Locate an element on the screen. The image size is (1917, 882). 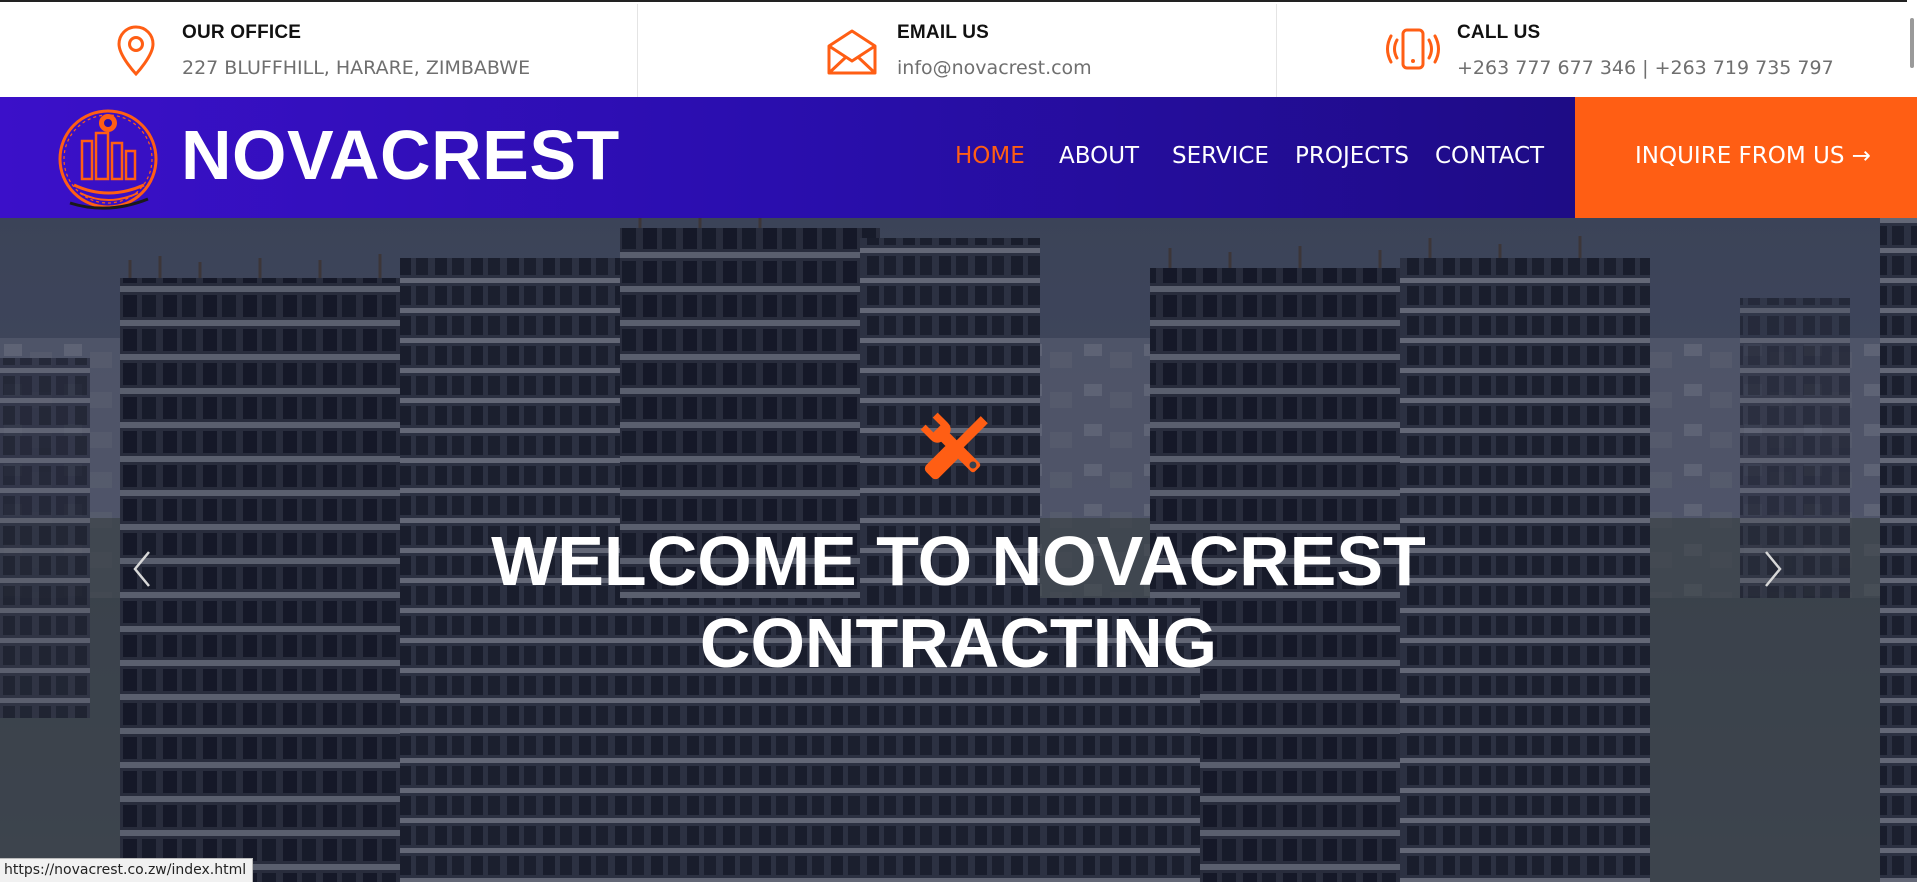
office-title: OUR OFFICE is located at coordinates (242, 32).